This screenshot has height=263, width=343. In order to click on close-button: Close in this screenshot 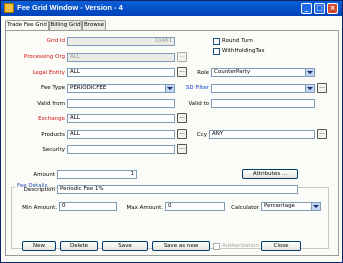, I will do `click(281, 246)`.